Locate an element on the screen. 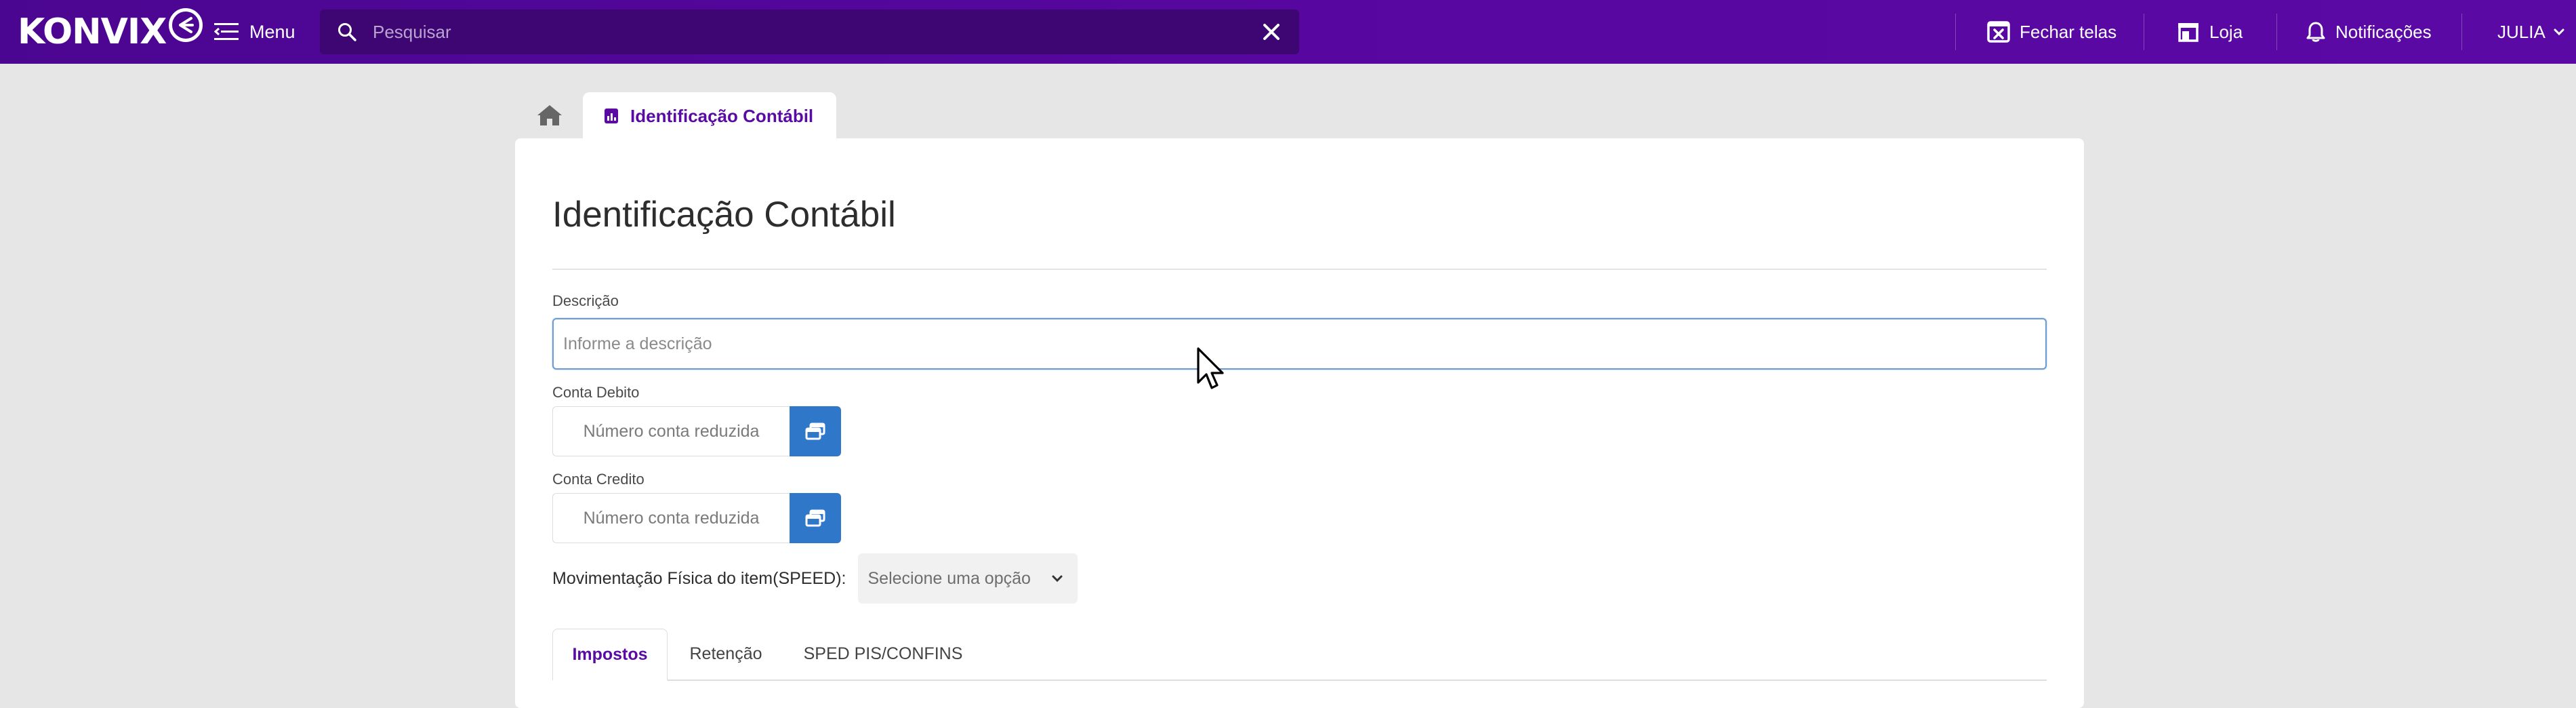 Image resolution: width=2576 pixels, height=708 pixels. close-window-icon is located at coordinates (1999, 32).